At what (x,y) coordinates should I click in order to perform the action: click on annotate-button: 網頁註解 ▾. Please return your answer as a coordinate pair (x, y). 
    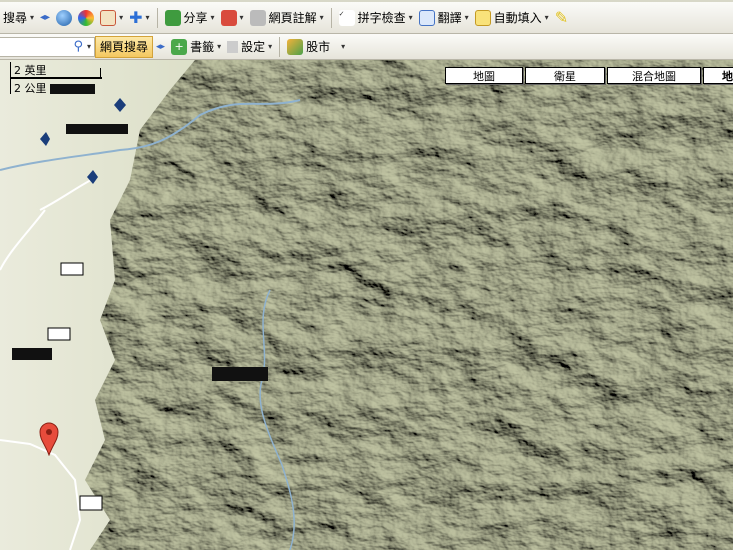
    Looking at the image, I should click on (287, 18).